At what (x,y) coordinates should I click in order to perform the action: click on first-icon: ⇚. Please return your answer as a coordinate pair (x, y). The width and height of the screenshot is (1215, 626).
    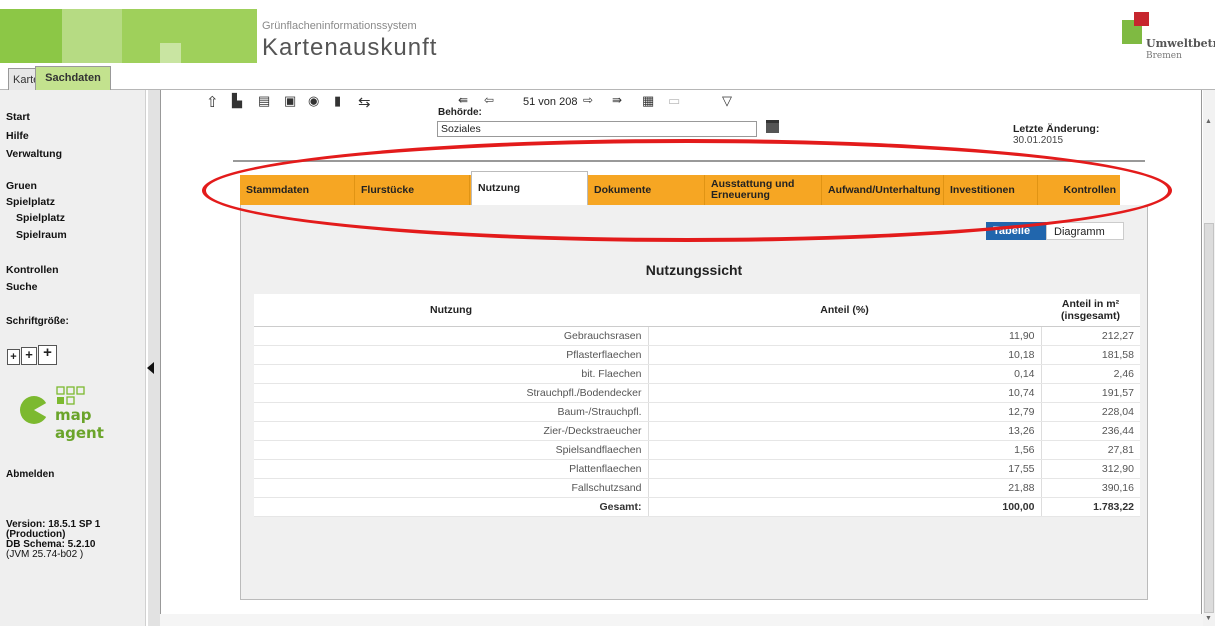
    Looking at the image, I should click on (463, 100).